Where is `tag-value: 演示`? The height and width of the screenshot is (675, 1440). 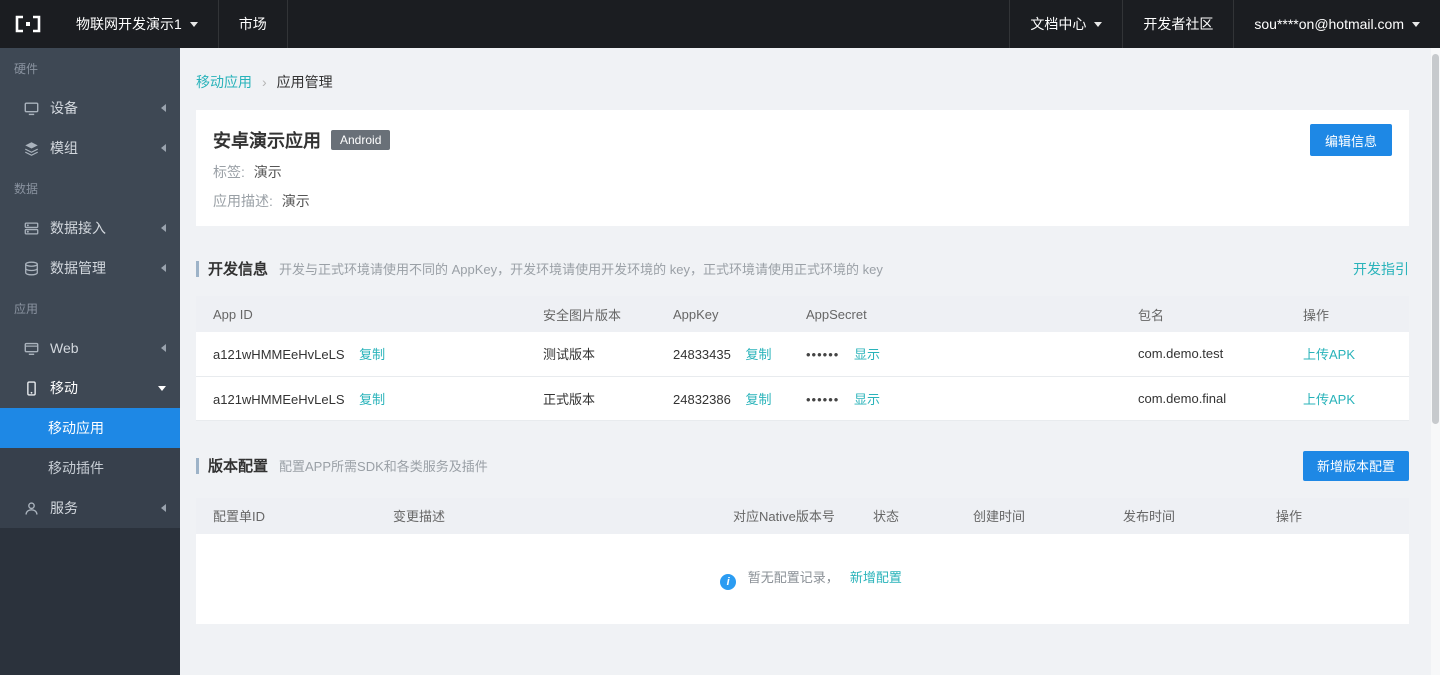 tag-value: 演示 is located at coordinates (267, 172).